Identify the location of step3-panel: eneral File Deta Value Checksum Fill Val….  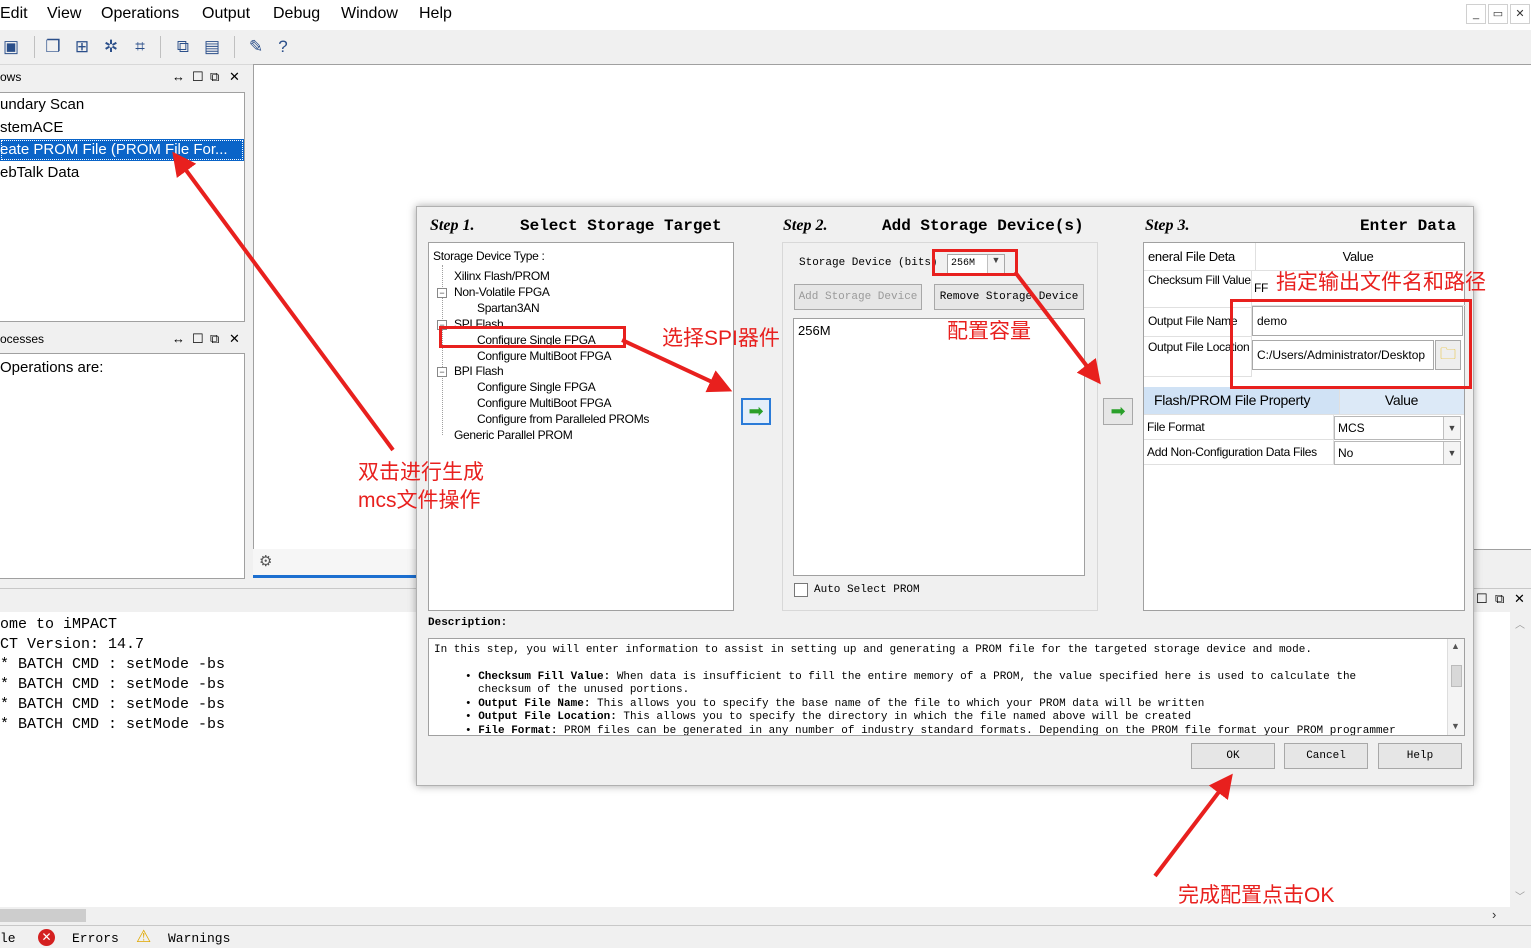
(1304, 426).